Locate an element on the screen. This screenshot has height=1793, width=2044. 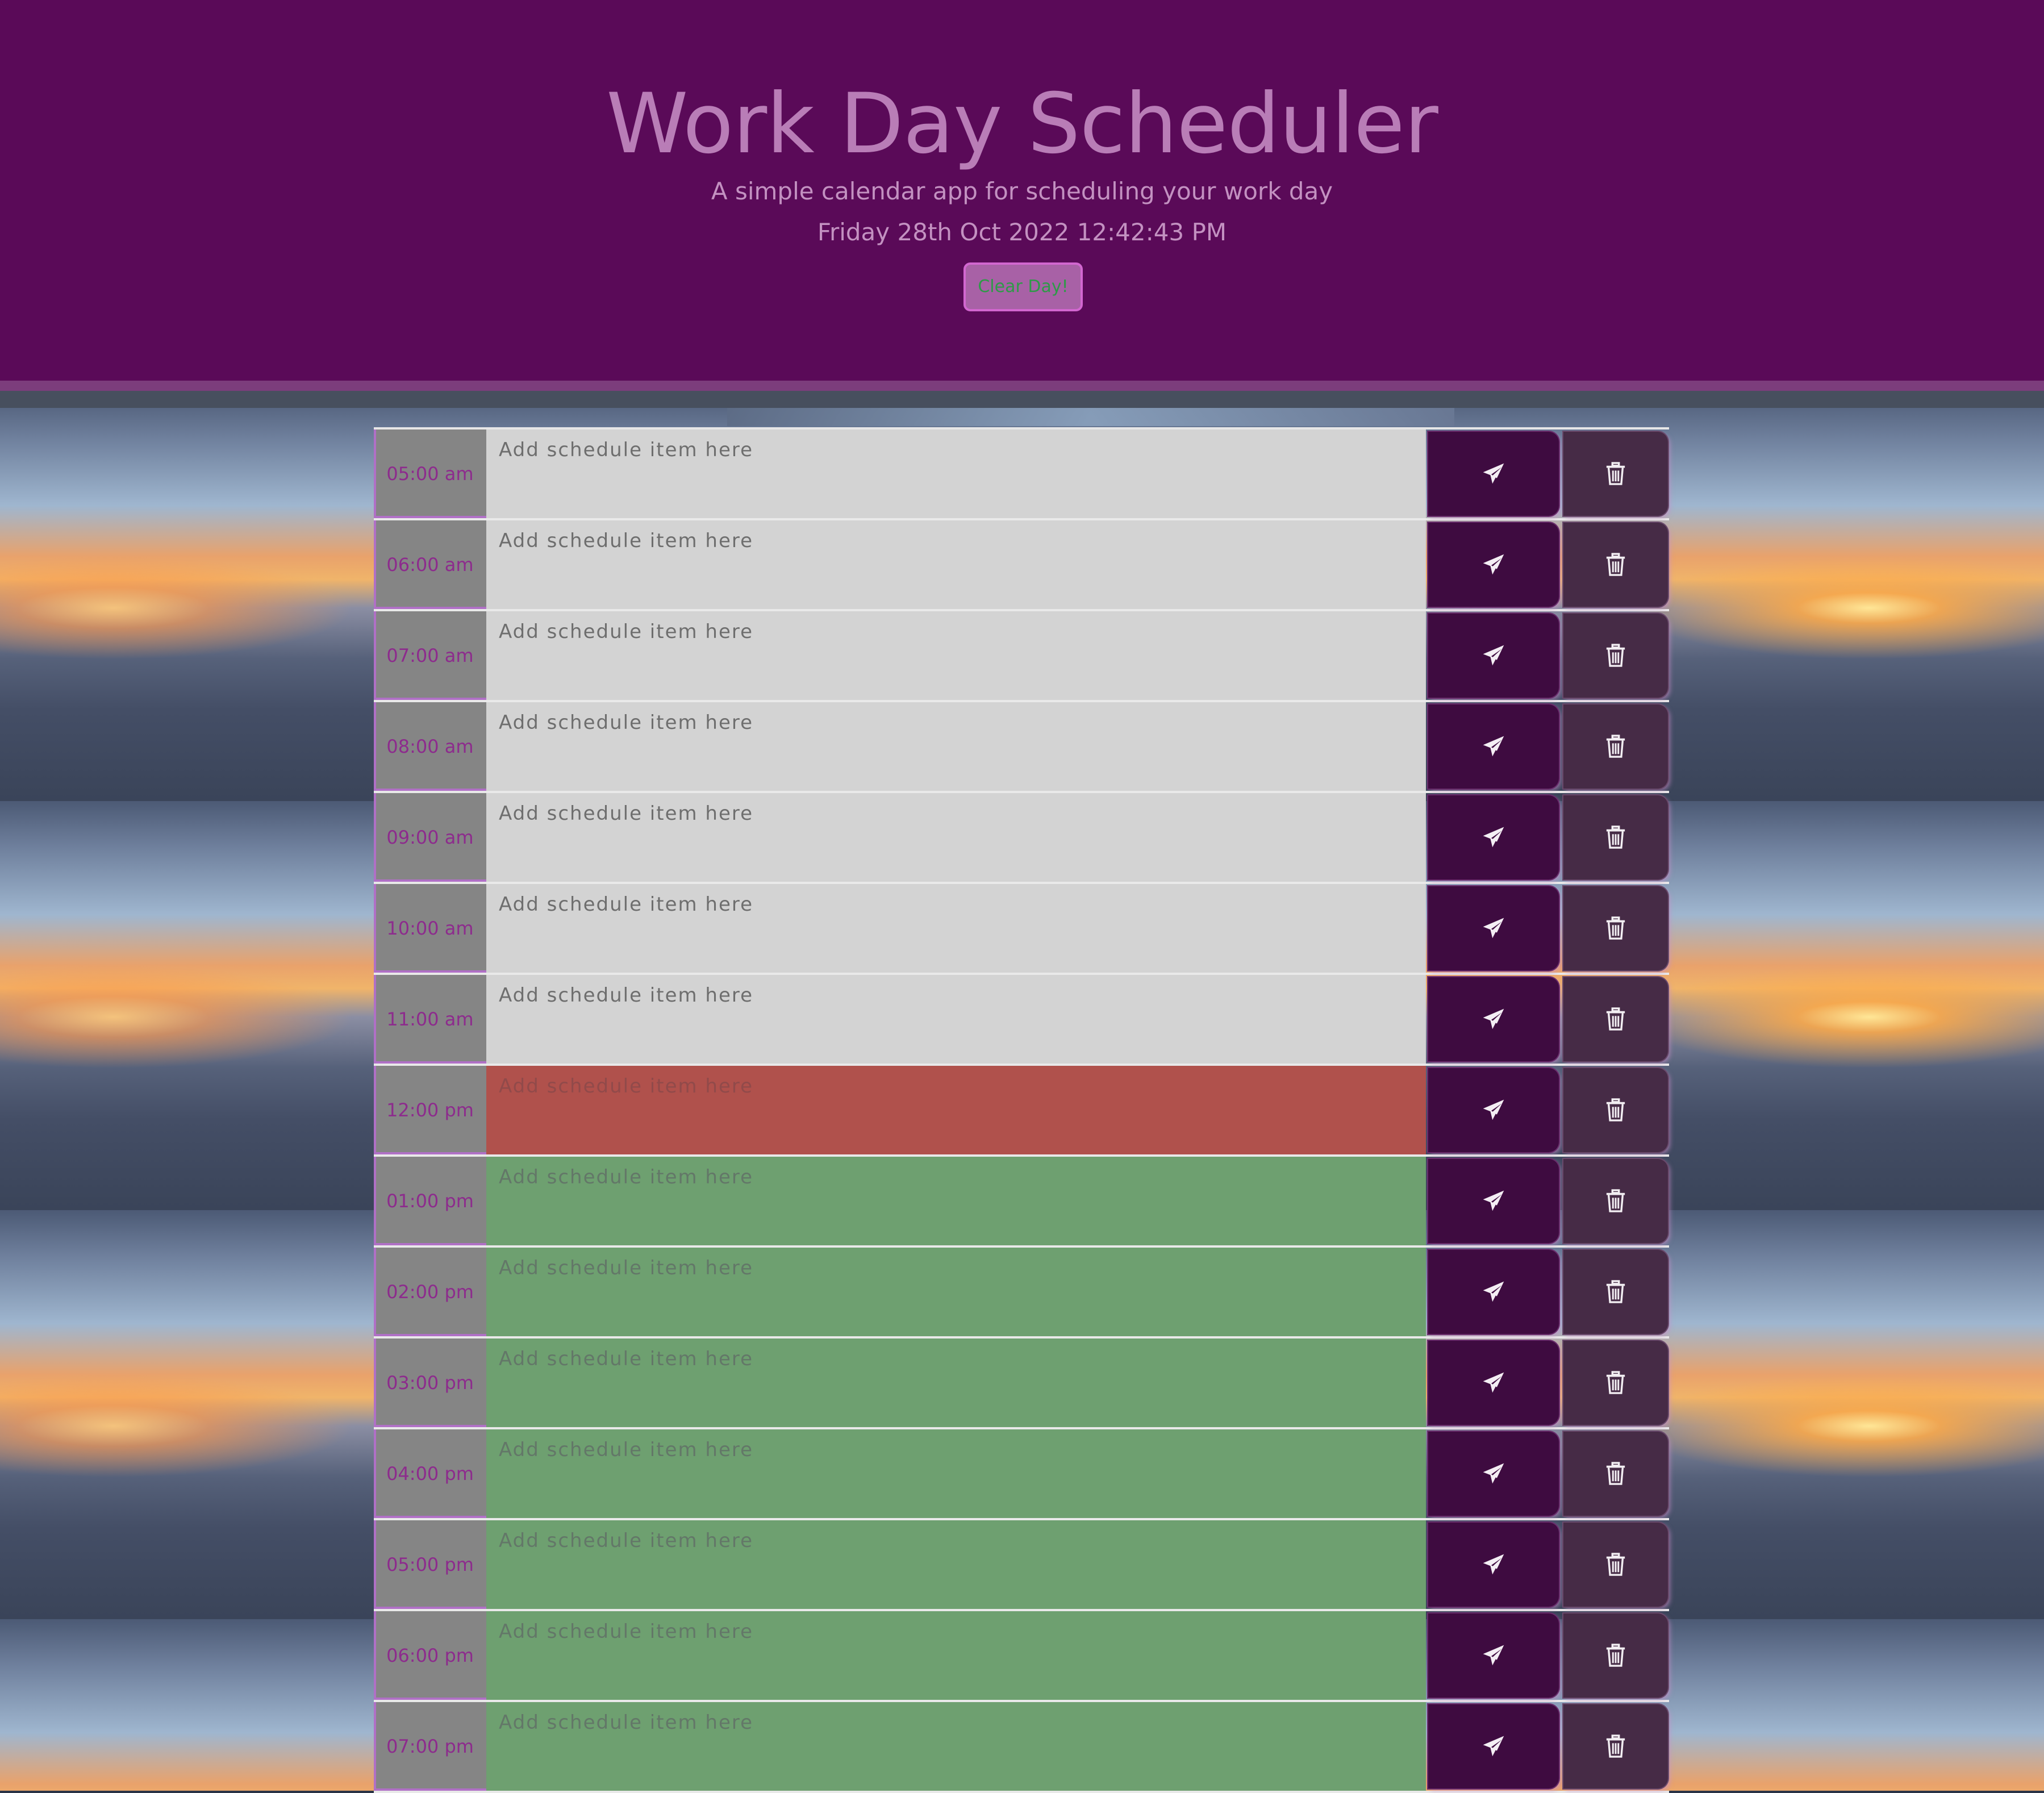
time-block-row: 12:00 pm is located at coordinates (1021, 1111).